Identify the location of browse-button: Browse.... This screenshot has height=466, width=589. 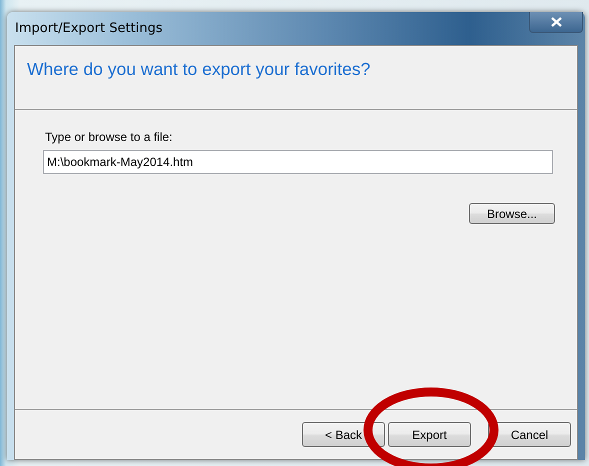
(512, 213).